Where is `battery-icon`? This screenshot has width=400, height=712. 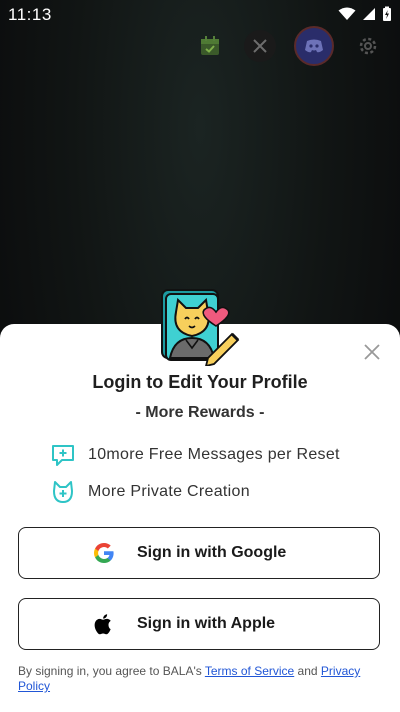 battery-icon is located at coordinates (387, 13).